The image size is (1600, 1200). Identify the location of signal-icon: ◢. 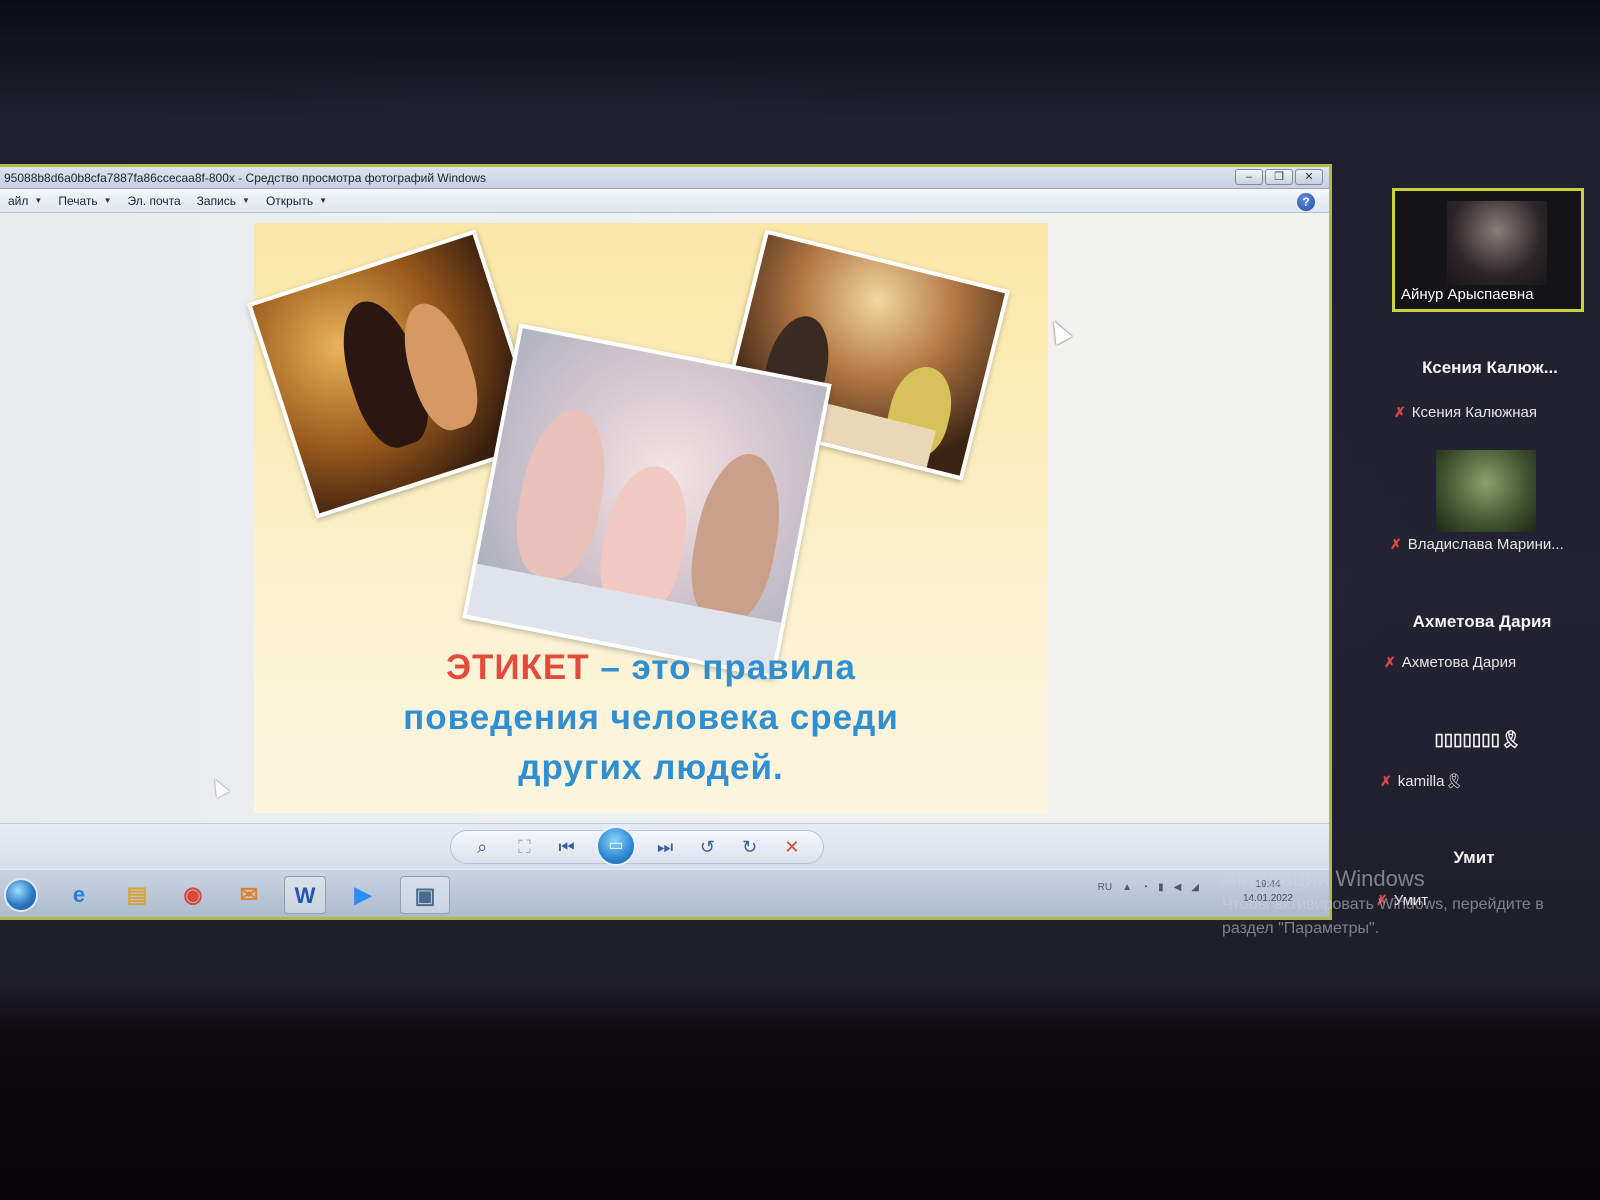
(1195, 887).